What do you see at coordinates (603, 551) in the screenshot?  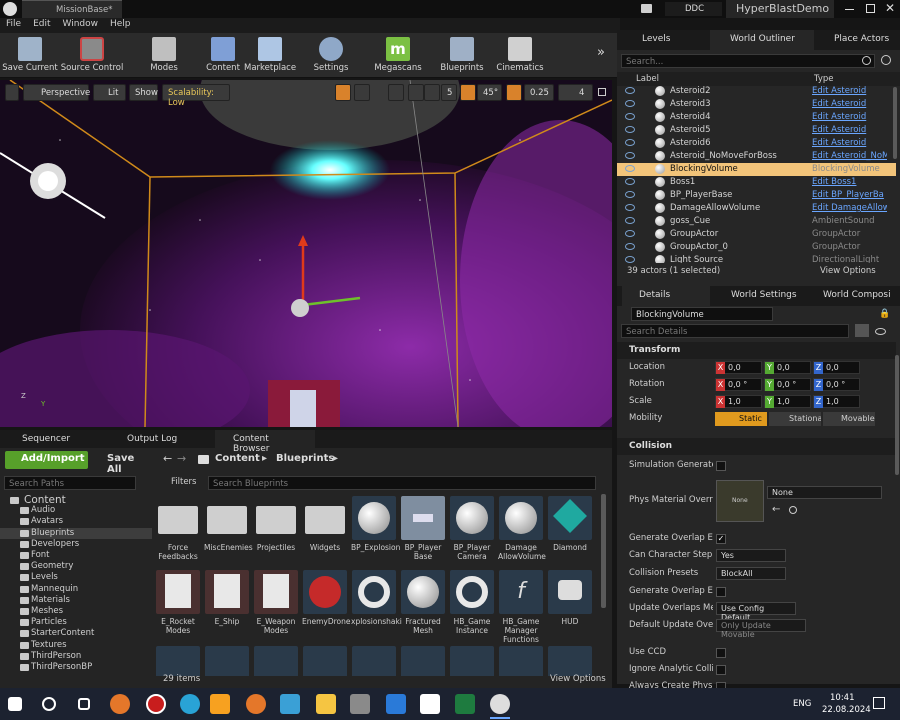 I see `asset-scrollbar` at bounding box center [603, 551].